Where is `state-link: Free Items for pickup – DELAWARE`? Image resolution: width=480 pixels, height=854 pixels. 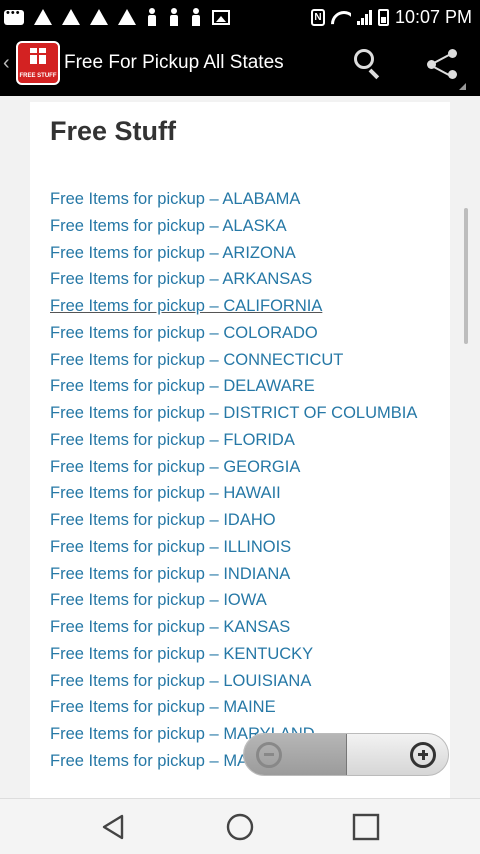 state-link: Free Items for pickup – DELAWARE is located at coordinates (240, 386).